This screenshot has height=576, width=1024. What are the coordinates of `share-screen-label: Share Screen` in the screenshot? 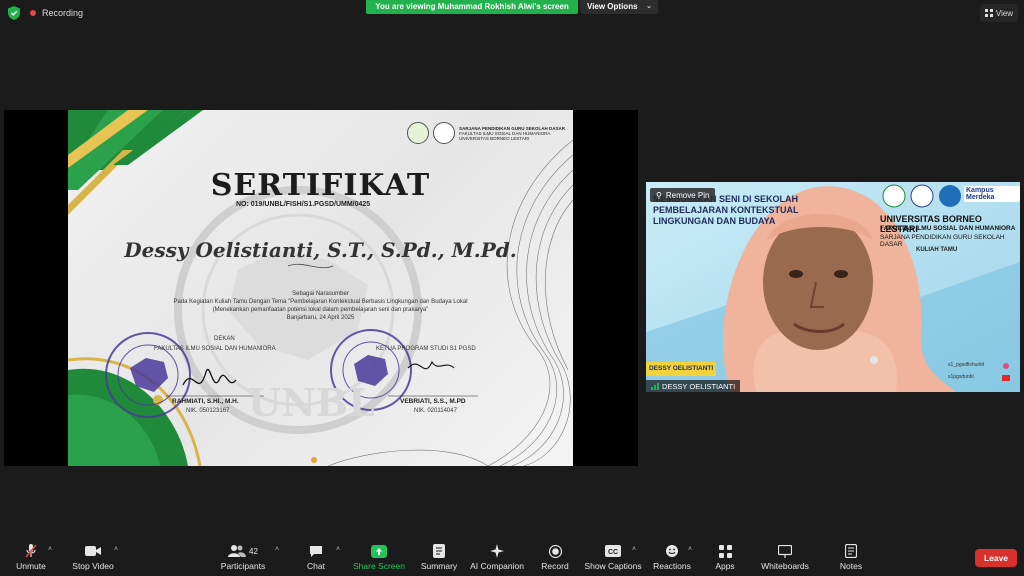 It's located at (379, 566).